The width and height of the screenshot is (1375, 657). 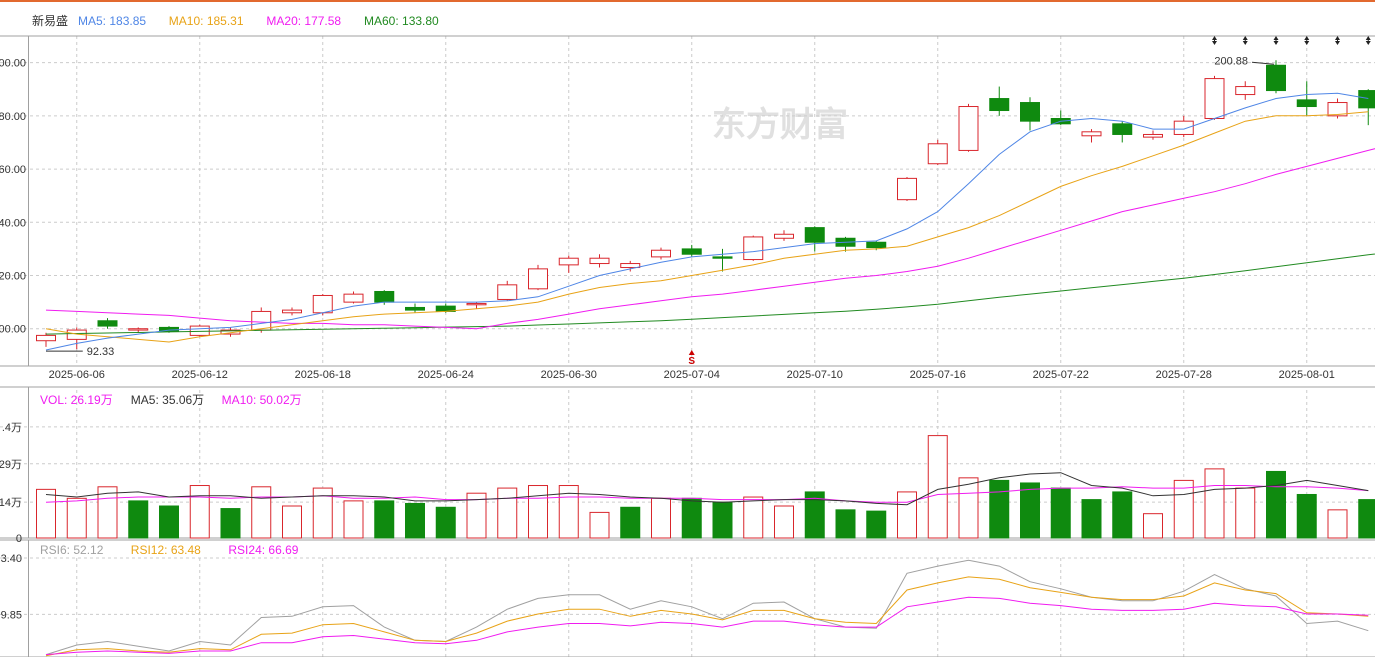 What do you see at coordinates (938, 375) in the screenshot?
I see `x-tick-label: 2025-07-16` at bounding box center [938, 375].